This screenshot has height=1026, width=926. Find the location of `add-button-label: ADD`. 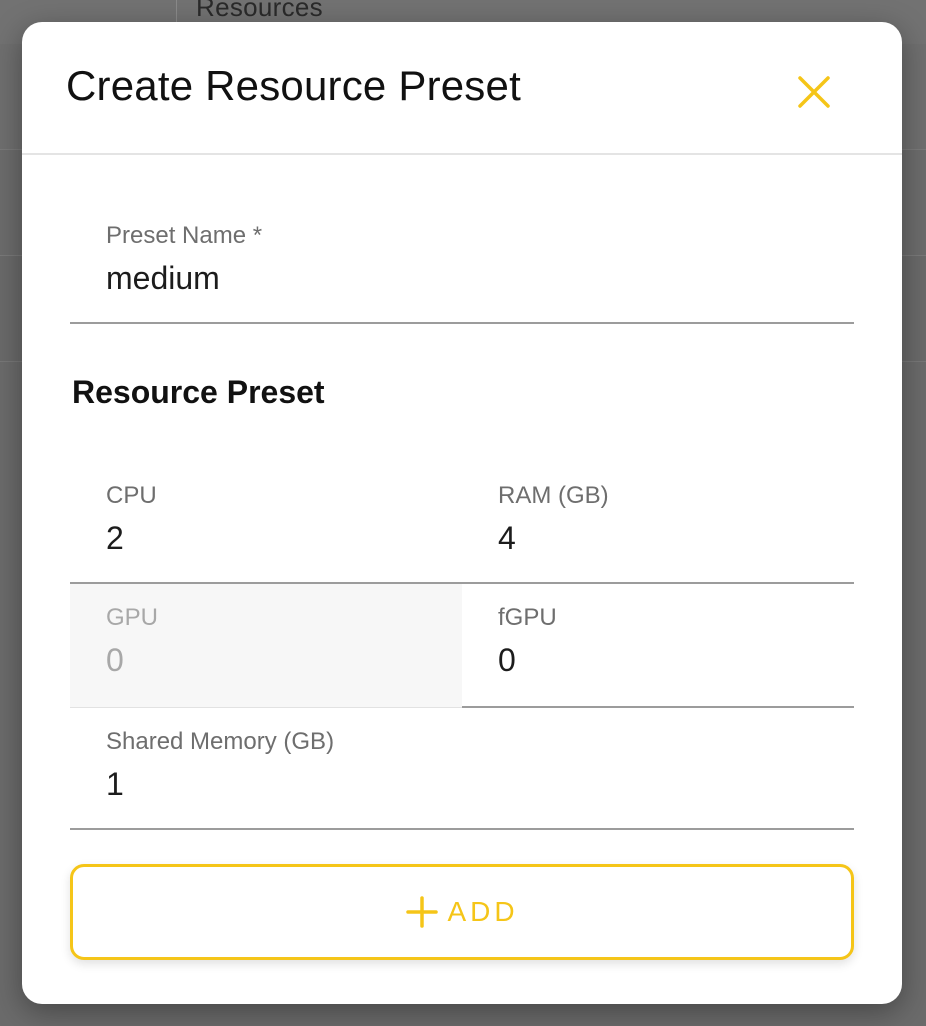

add-button-label: ADD is located at coordinates (483, 911).